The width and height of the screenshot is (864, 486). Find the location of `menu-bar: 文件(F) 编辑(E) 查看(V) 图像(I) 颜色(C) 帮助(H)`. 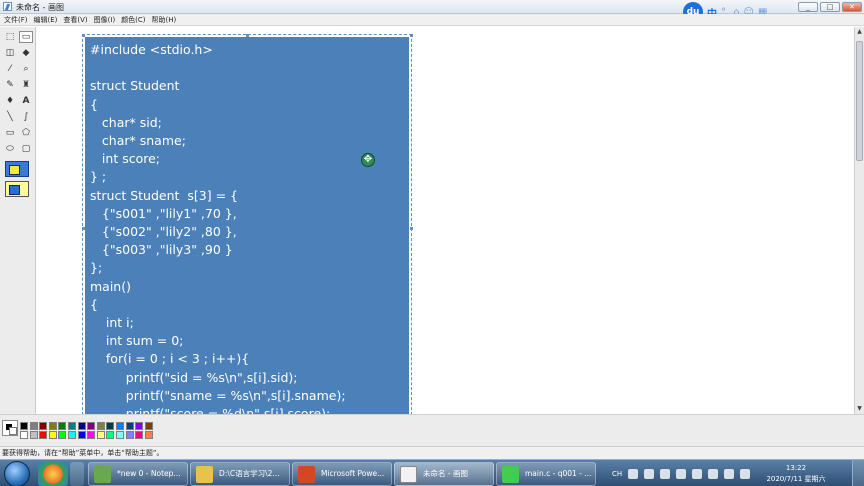

menu-bar: 文件(F) 编辑(E) 查看(V) 图像(I) 颜色(C) 帮助(H) is located at coordinates (432, 20).